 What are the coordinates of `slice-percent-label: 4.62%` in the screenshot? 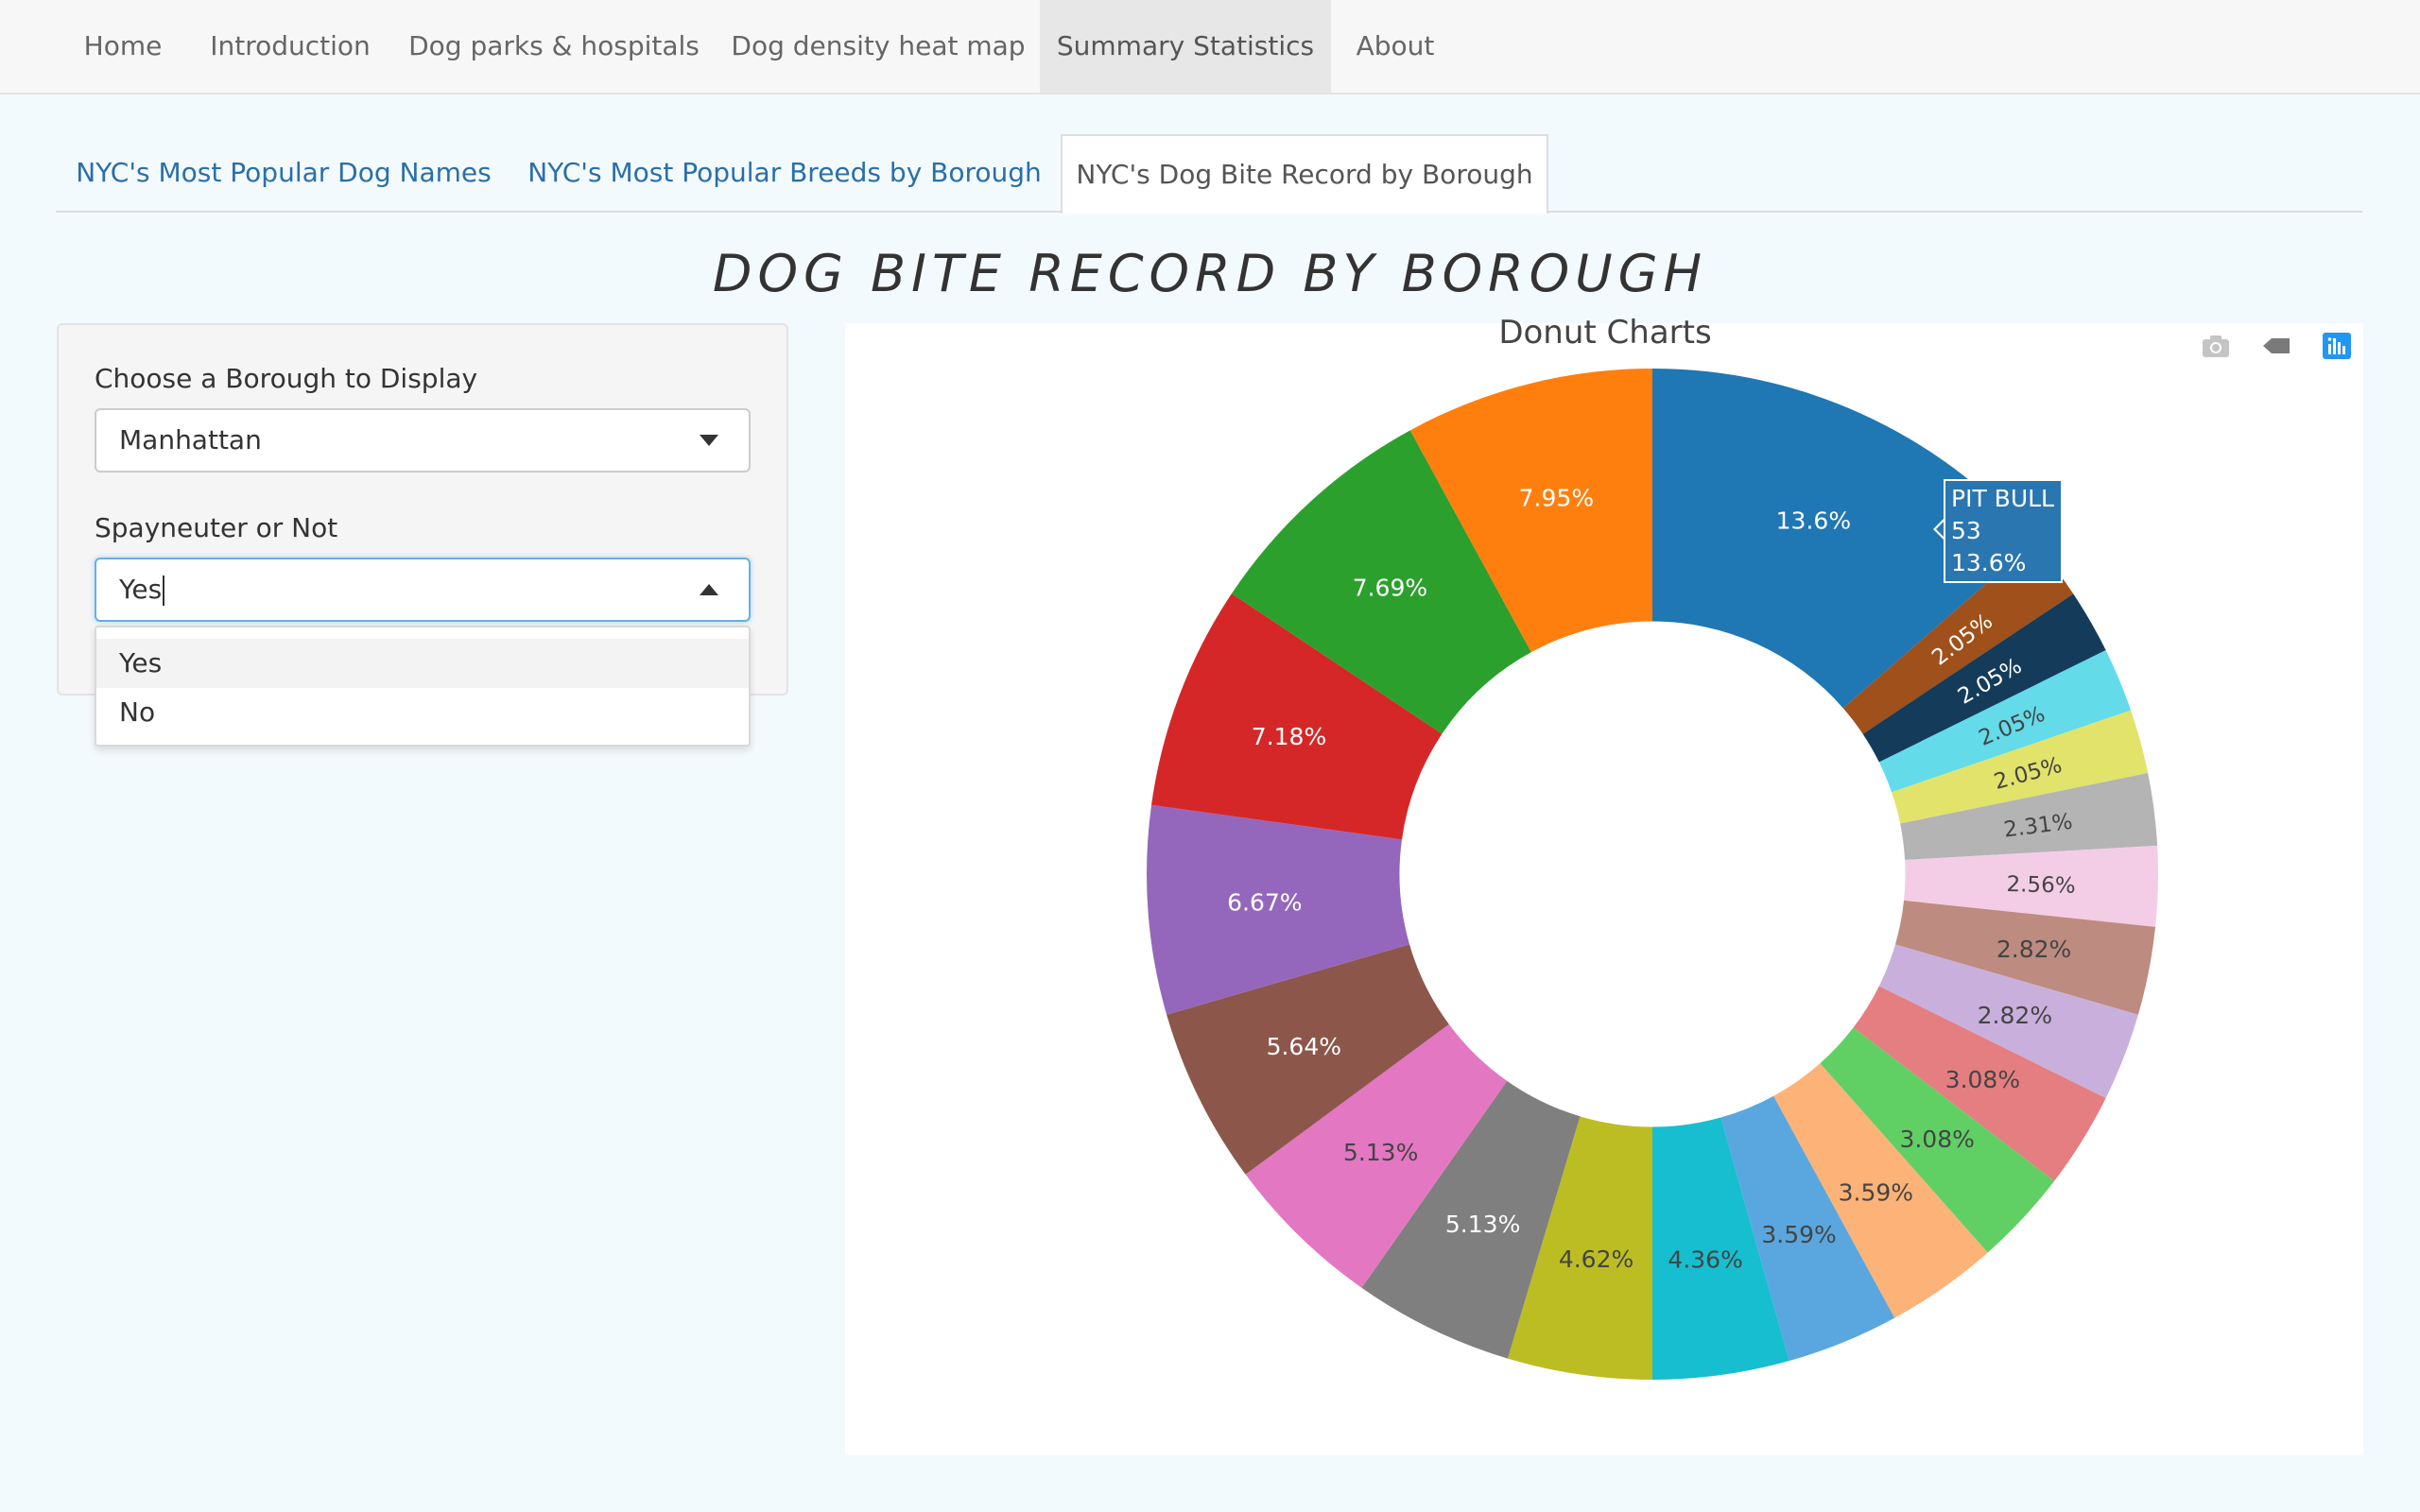 It's located at (1596, 1259).